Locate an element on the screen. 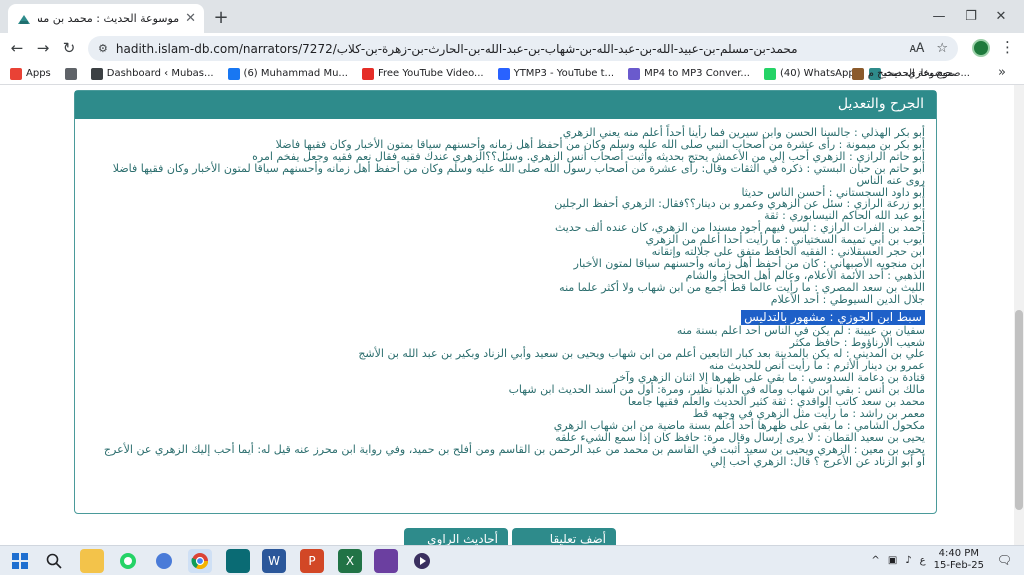 Image resolution: width=1024 pixels, height=575 pixels. site-favicon-icon is located at coordinates (24, 19).